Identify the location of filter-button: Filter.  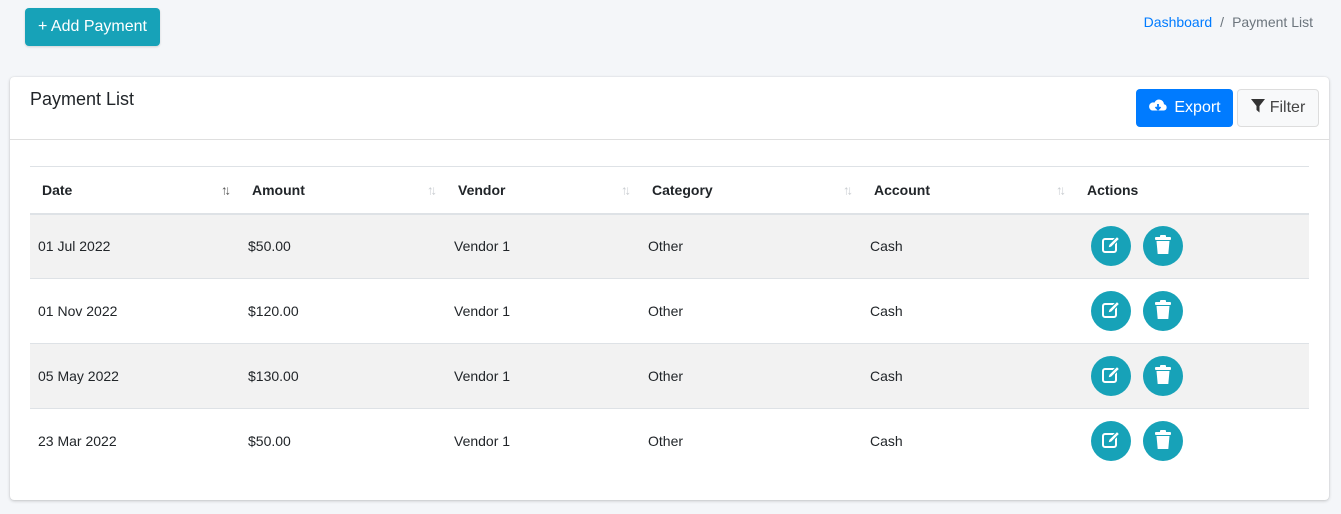
(1278, 108).